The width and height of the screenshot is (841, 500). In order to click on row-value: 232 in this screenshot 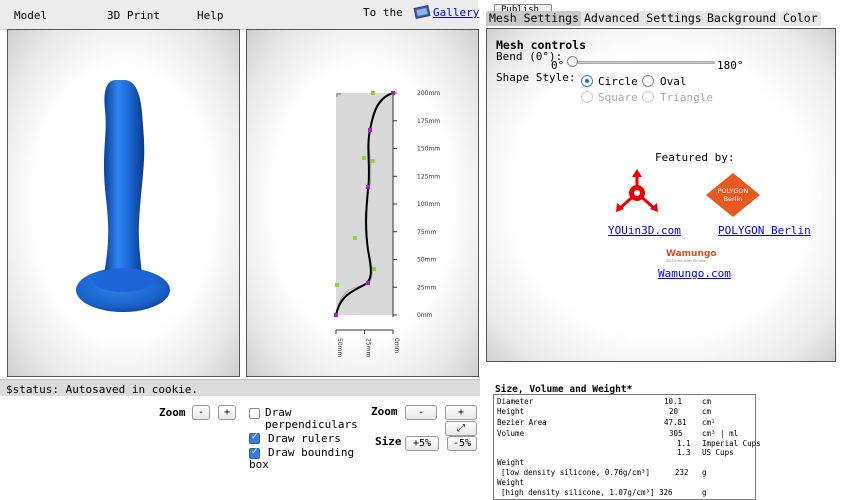, I will do `click(682, 472)`.